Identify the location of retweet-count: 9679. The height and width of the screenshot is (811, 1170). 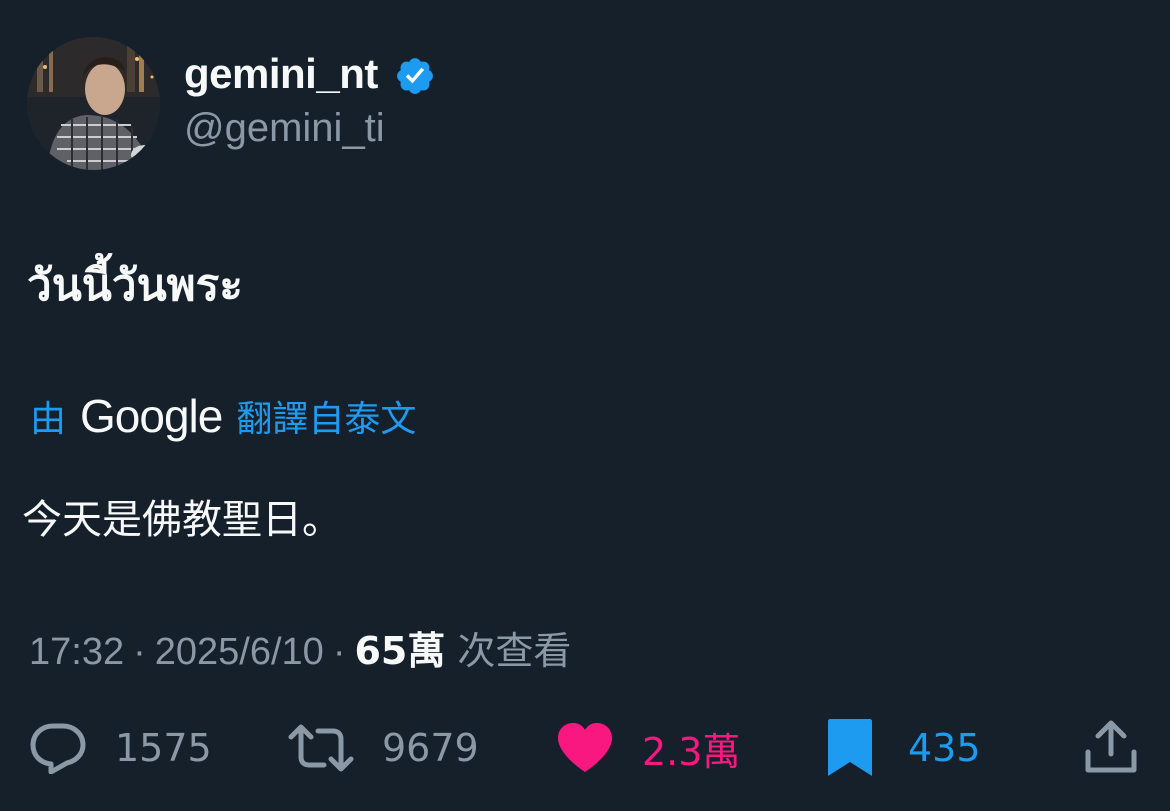
(430, 748).